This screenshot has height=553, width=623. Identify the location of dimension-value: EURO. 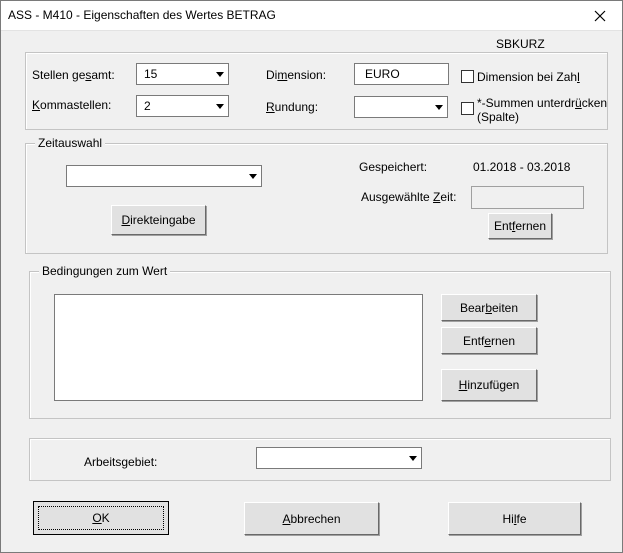
(382, 74).